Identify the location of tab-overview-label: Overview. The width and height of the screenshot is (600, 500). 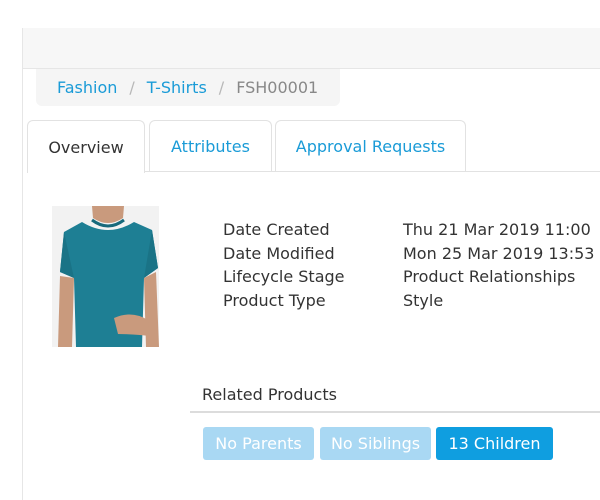
(86, 147).